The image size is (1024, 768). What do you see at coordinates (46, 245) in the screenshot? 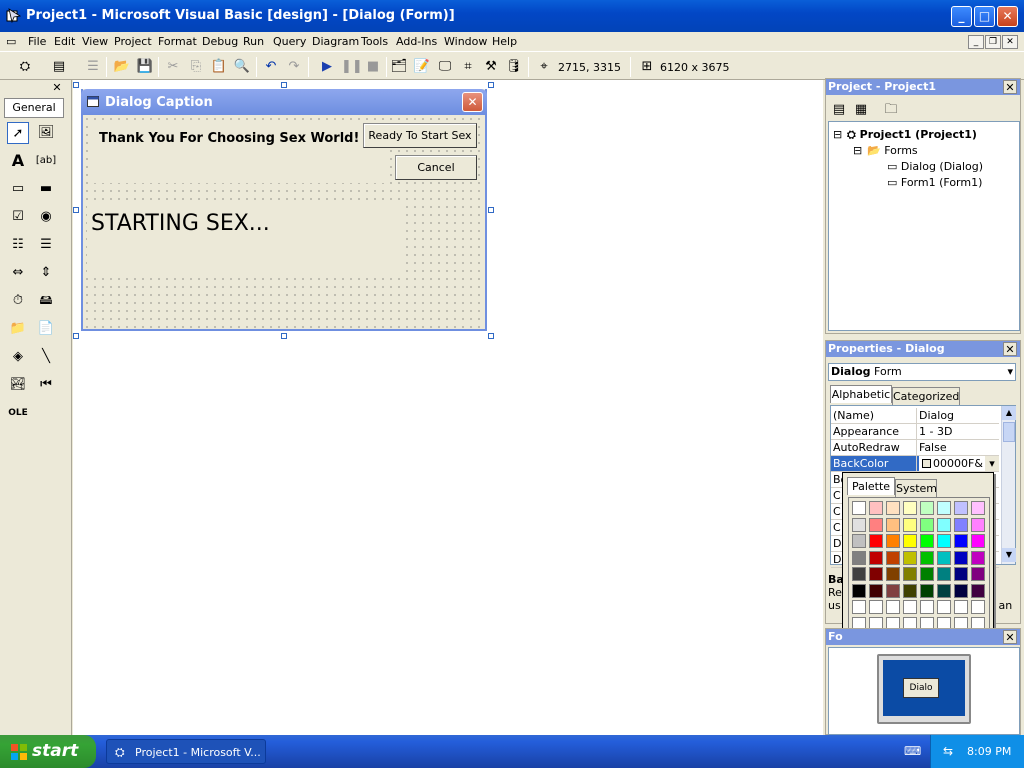
I see `listbox-tool-icon: ☰` at bounding box center [46, 245].